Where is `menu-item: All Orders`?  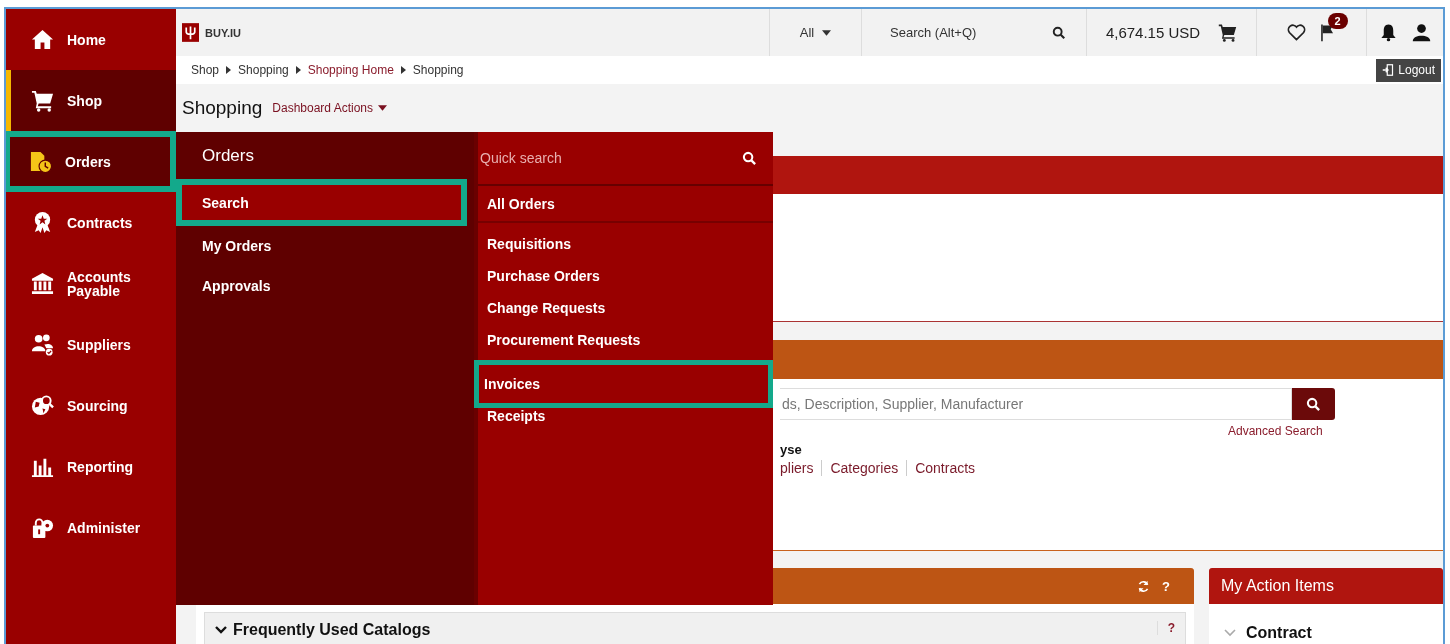 menu-item: All Orders is located at coordinates (625, 204).